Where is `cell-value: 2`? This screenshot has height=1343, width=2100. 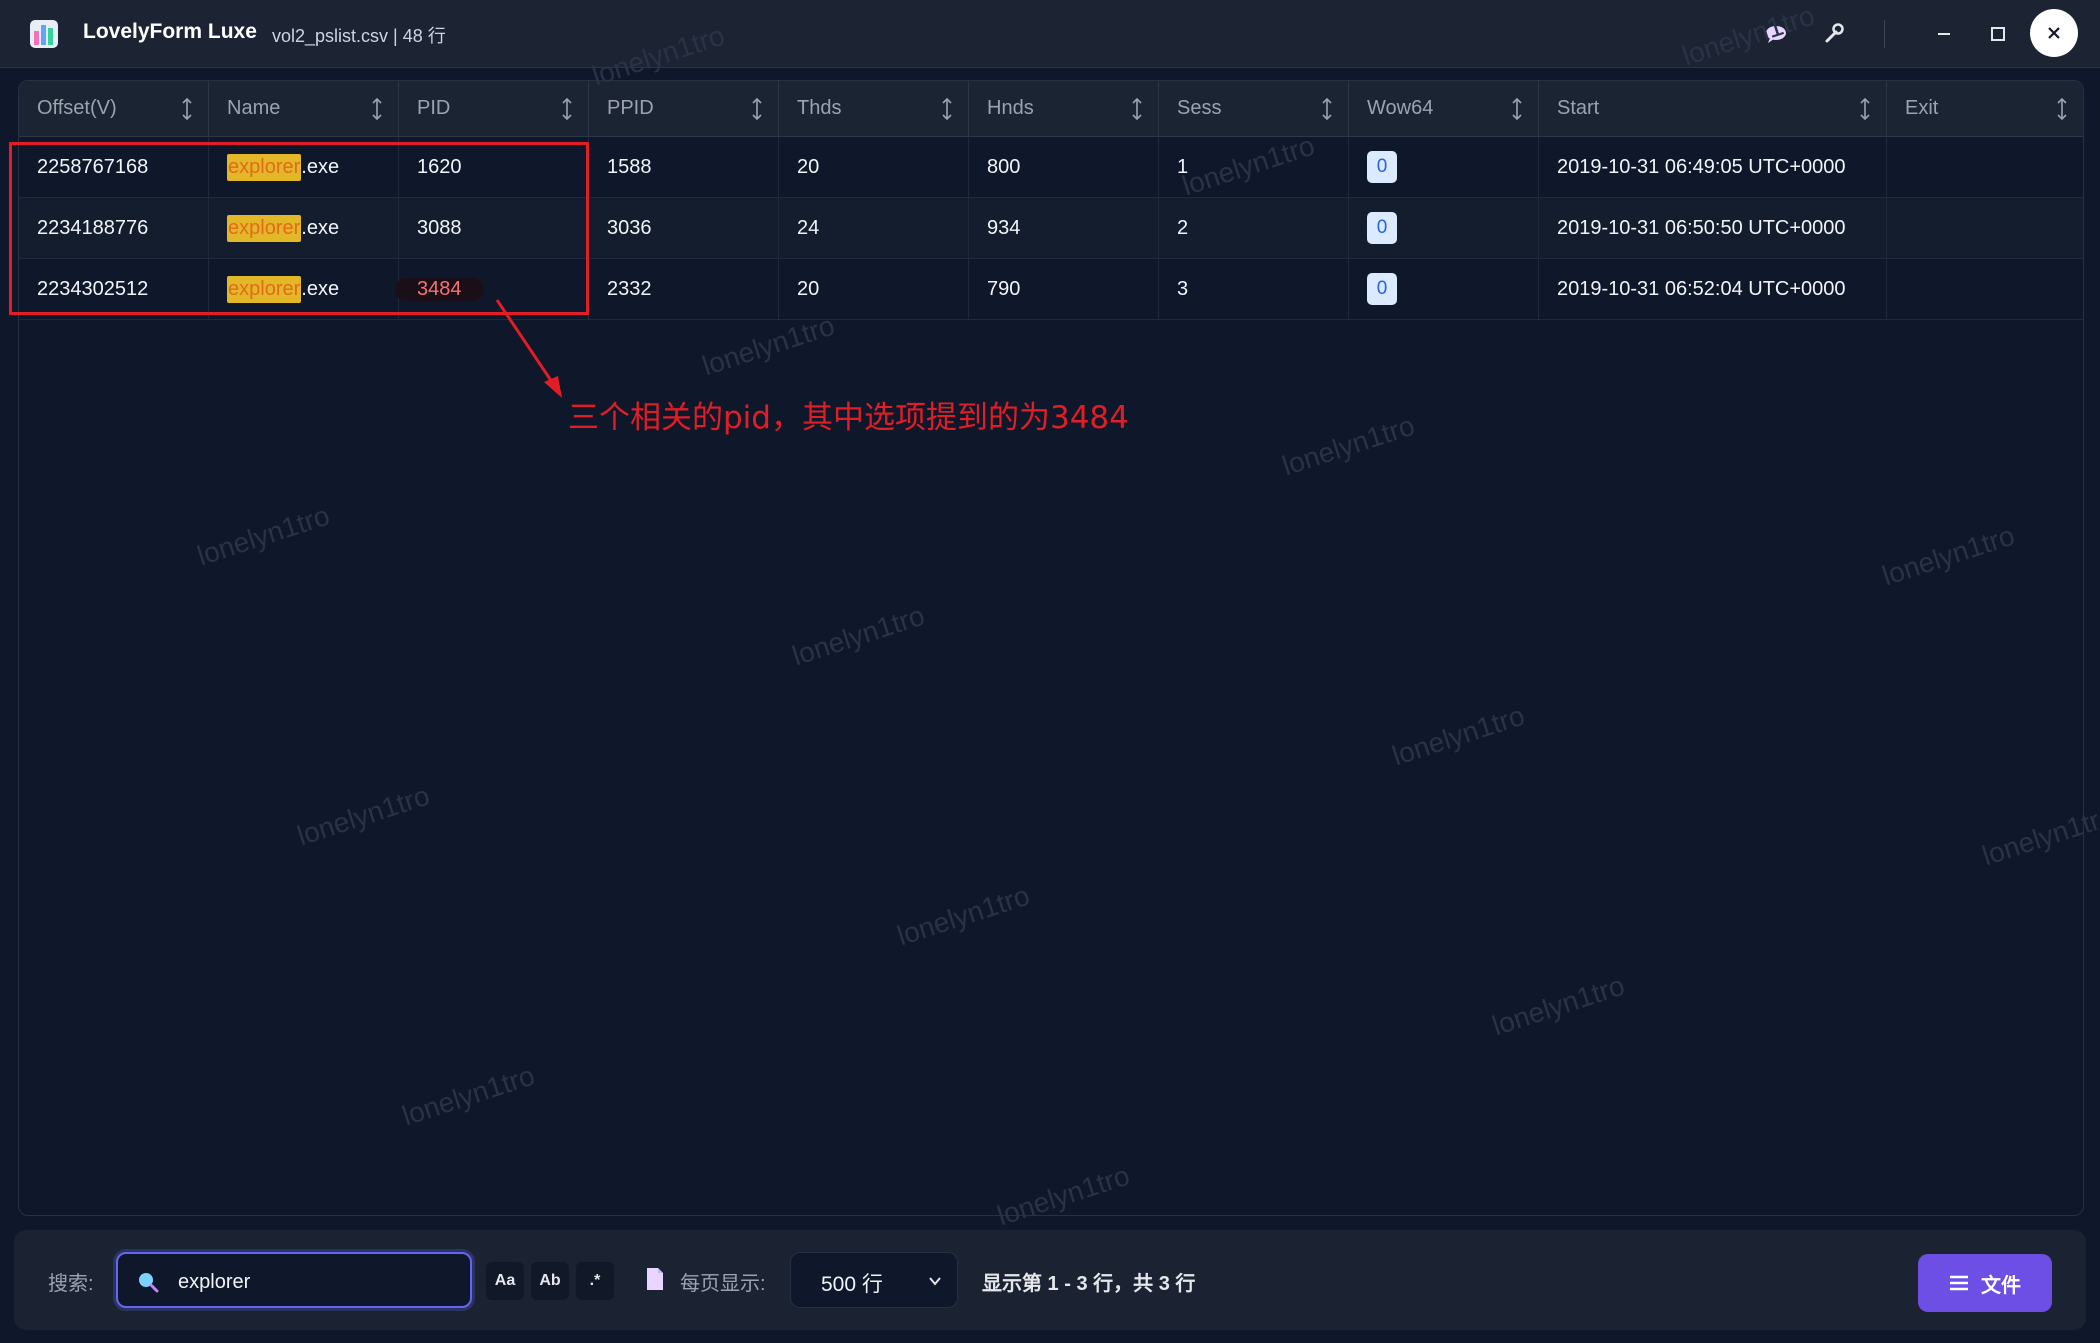 cell-value: 2 is located at coordinates (1183, 227).